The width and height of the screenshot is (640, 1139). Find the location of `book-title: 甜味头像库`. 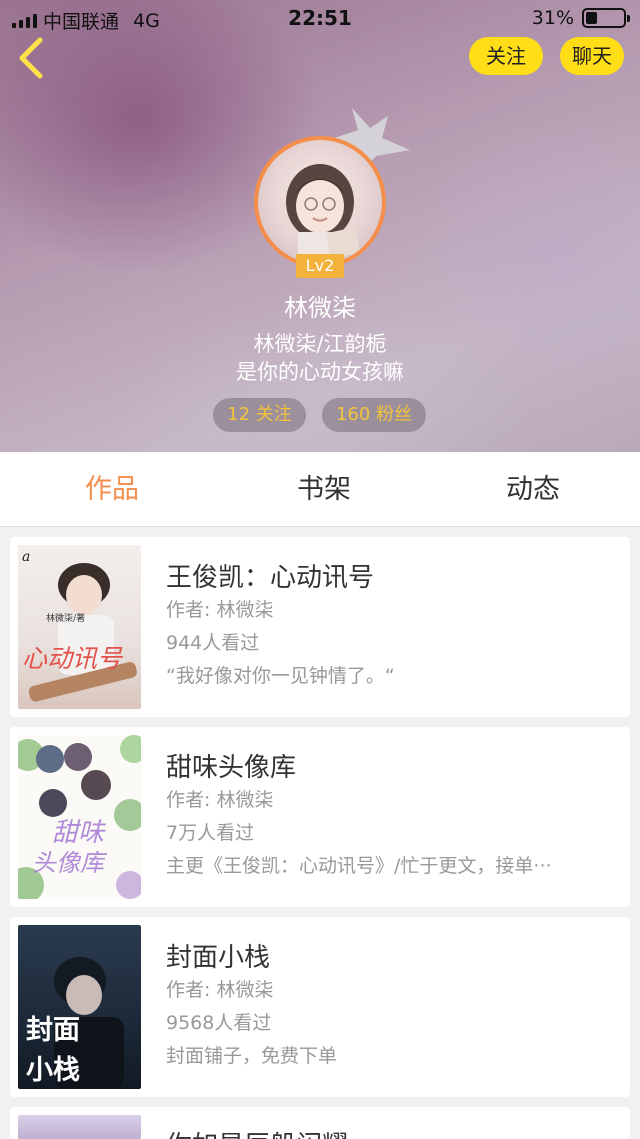

book-title: 甜味头像库 is located at coordinates (231, 768).